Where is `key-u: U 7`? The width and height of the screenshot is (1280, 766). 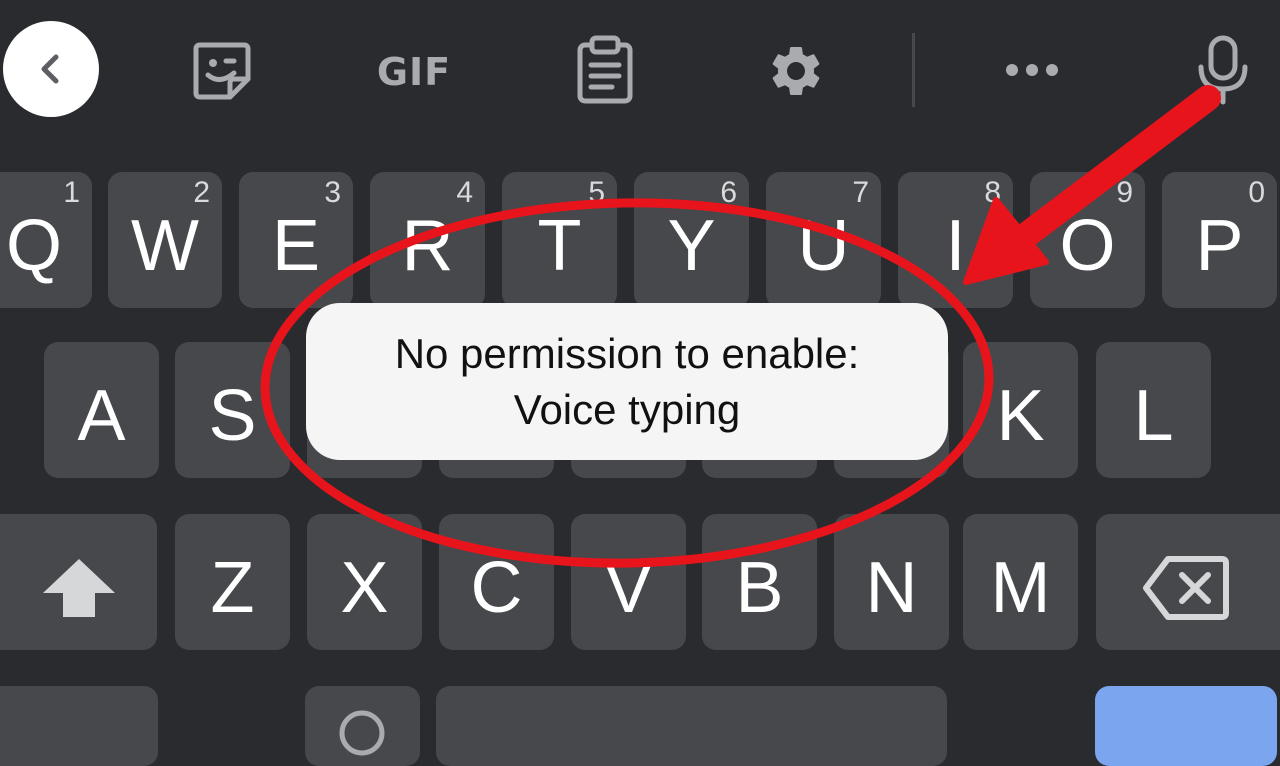 key-u: U 7 is located at coordinates (823, 240).